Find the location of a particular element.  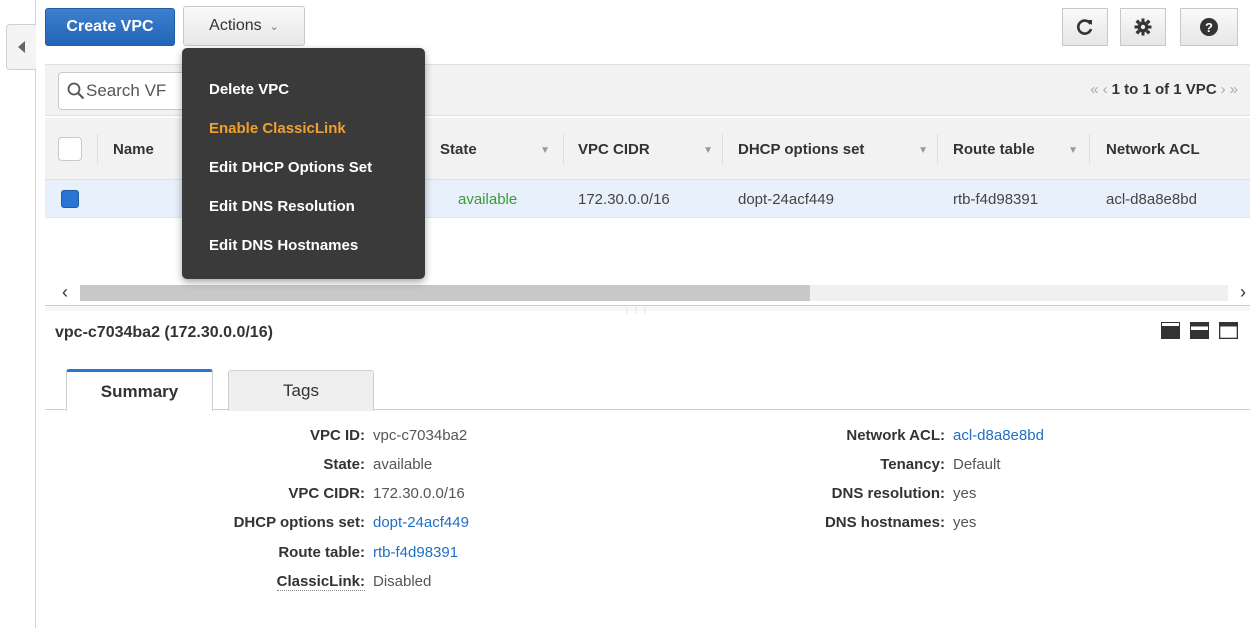

column-name: Name is located at coordinates (153, 149).